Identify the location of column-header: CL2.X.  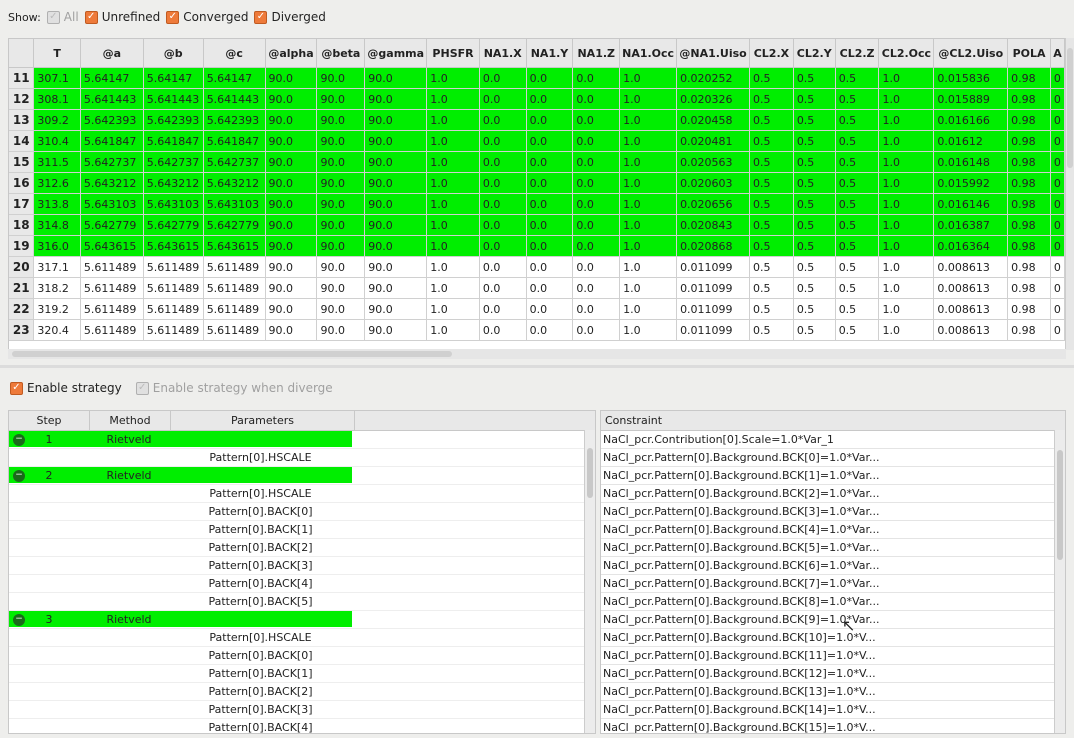
(771, 53).